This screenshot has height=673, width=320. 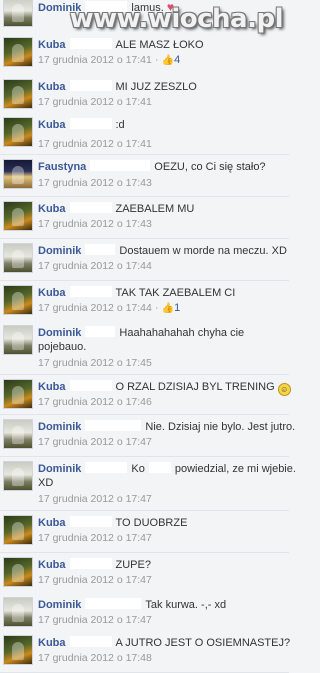 What do you see at coordinates (95, 658) in the screenshot?
I see `comment-timestamp: 17 grudnia 2012 o 17:48` at bounding box center [95, 658].